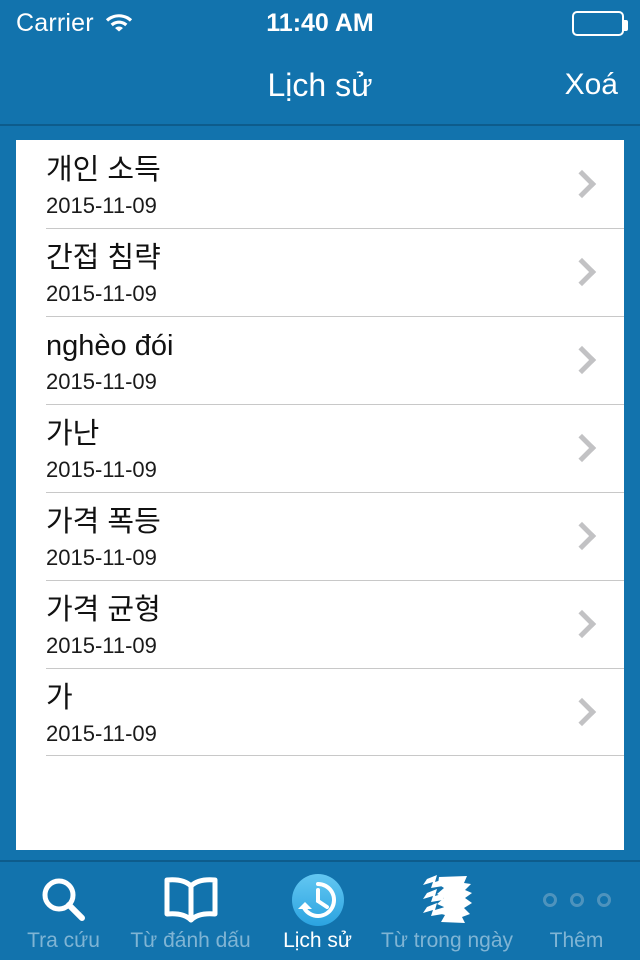 This screenshot has height=960, width=640. Describe the element at coordinates (320, 536) in the screenshot. I see `list-item: 가격 폭등 2015-11-09` at that location.